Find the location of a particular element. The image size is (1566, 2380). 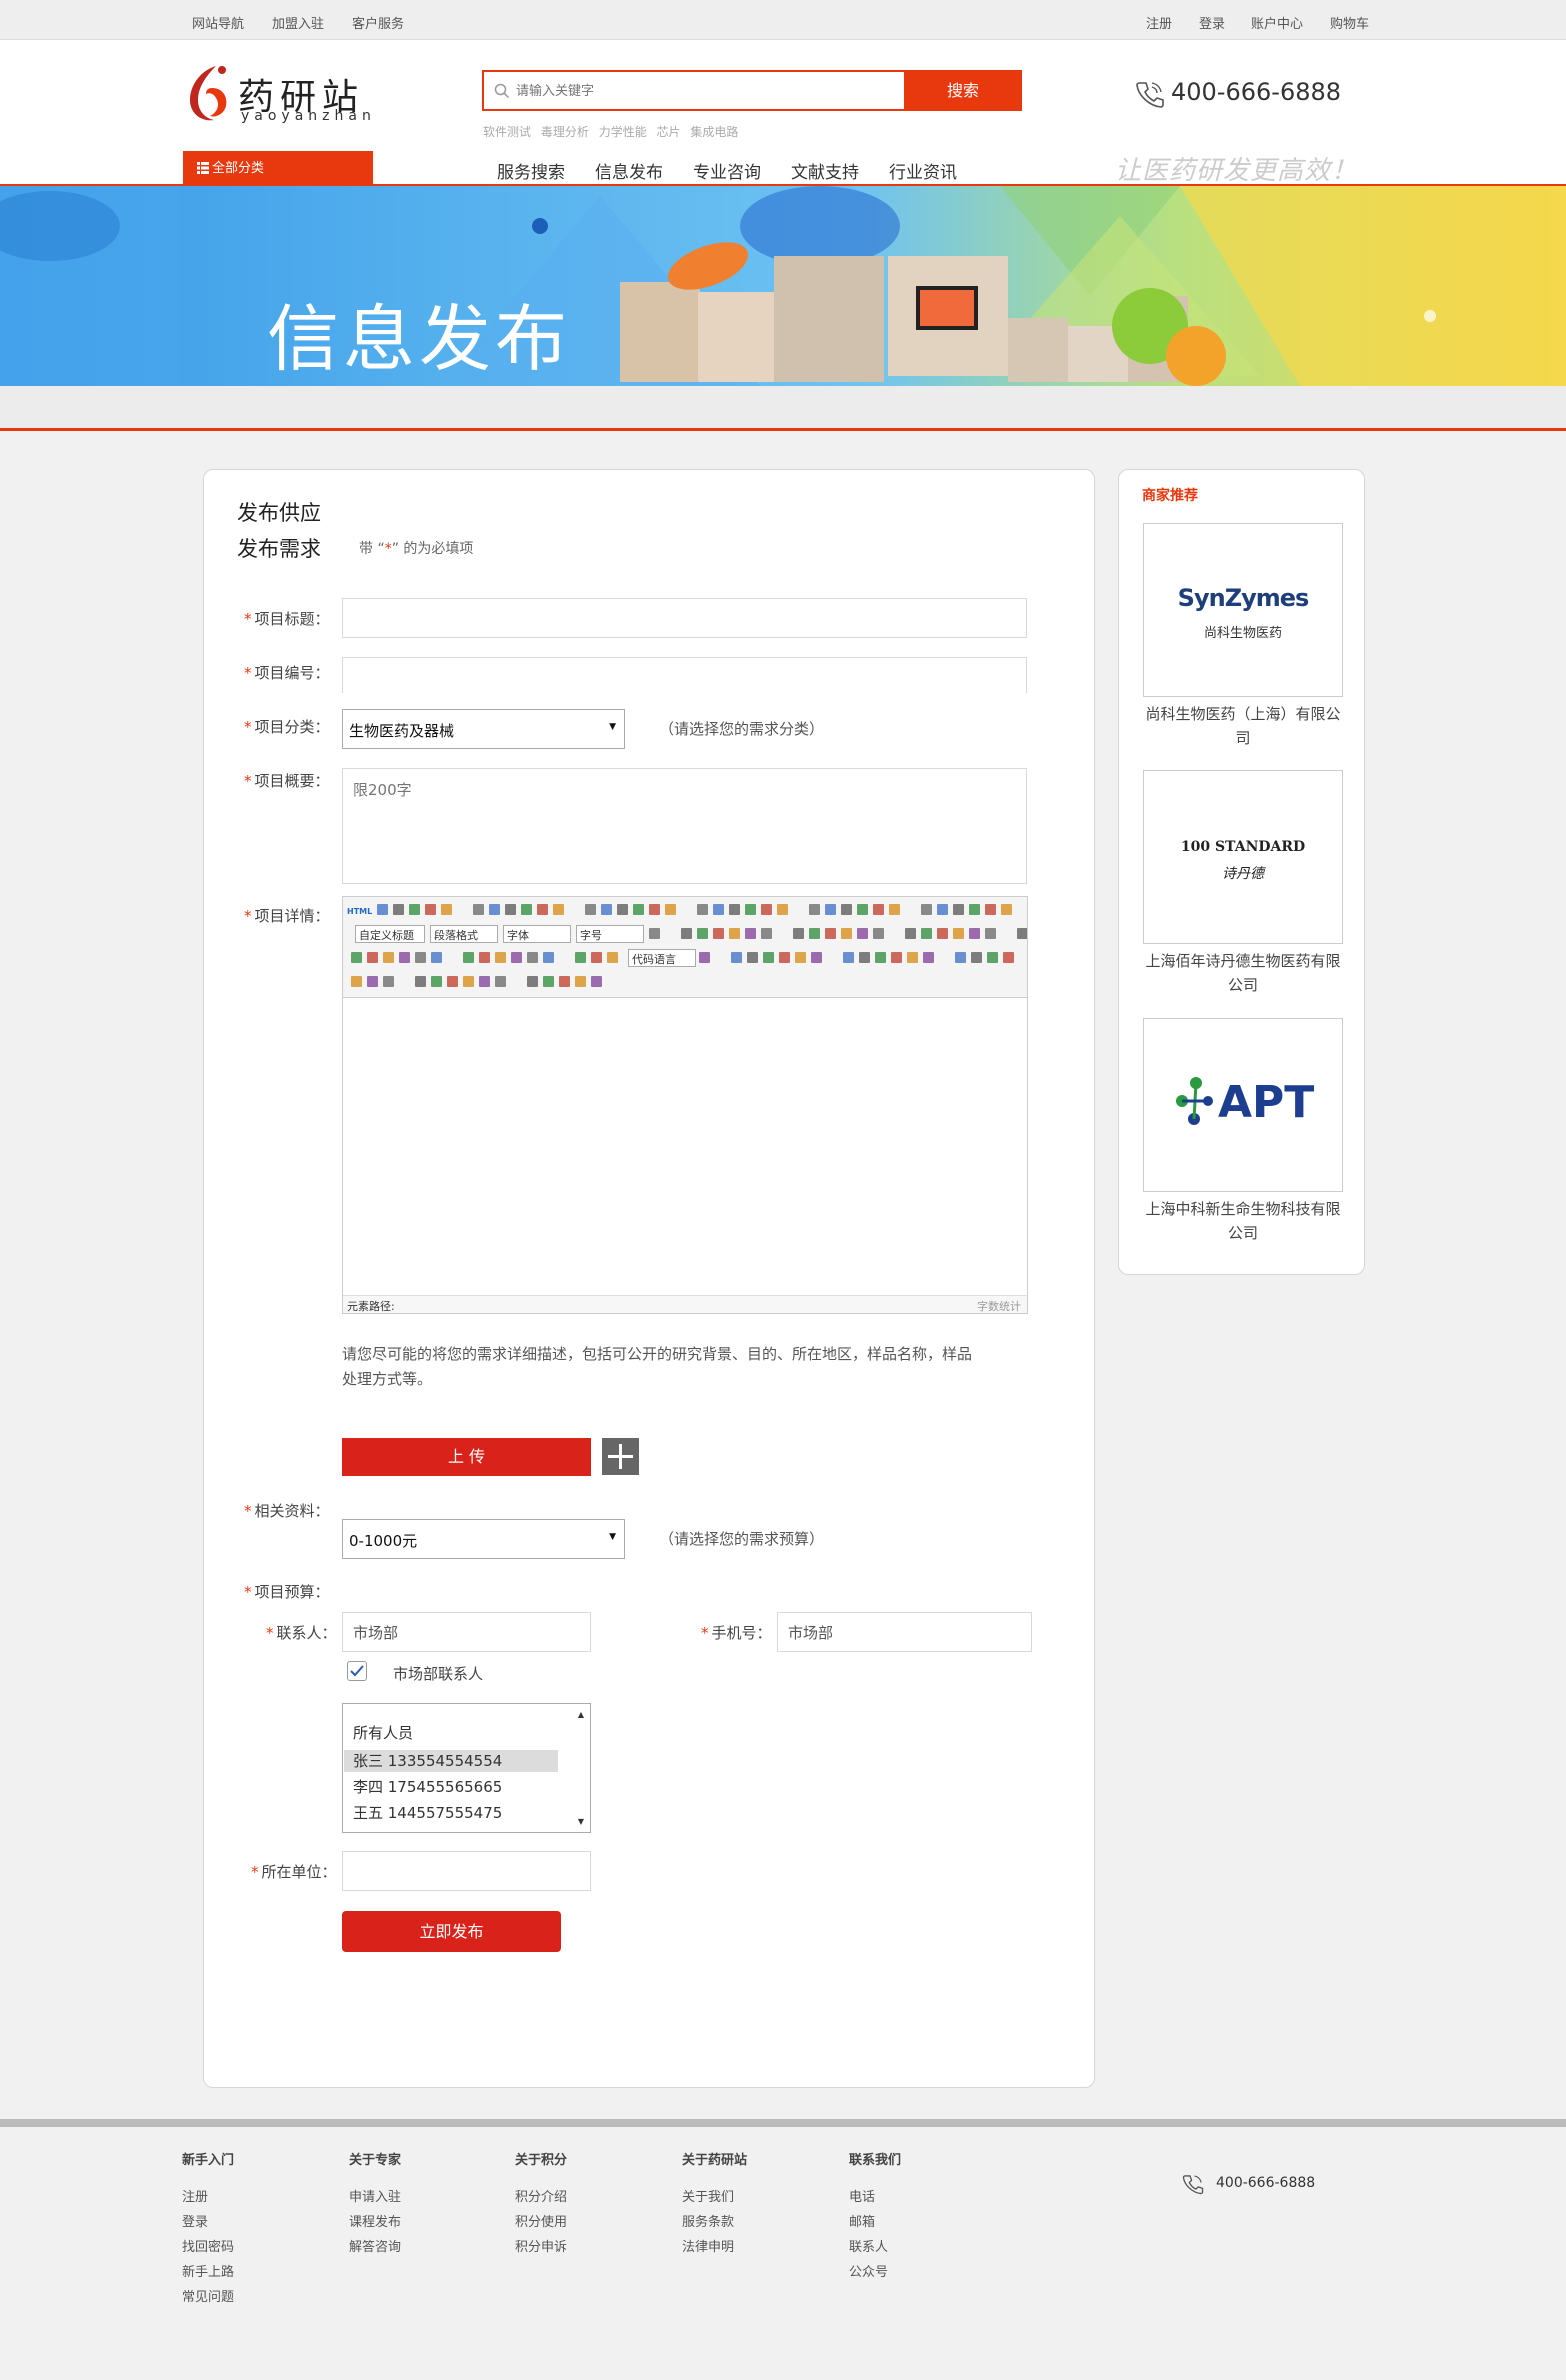

nav-service-search: 服务搜索 is located at coordinates (531, 170).